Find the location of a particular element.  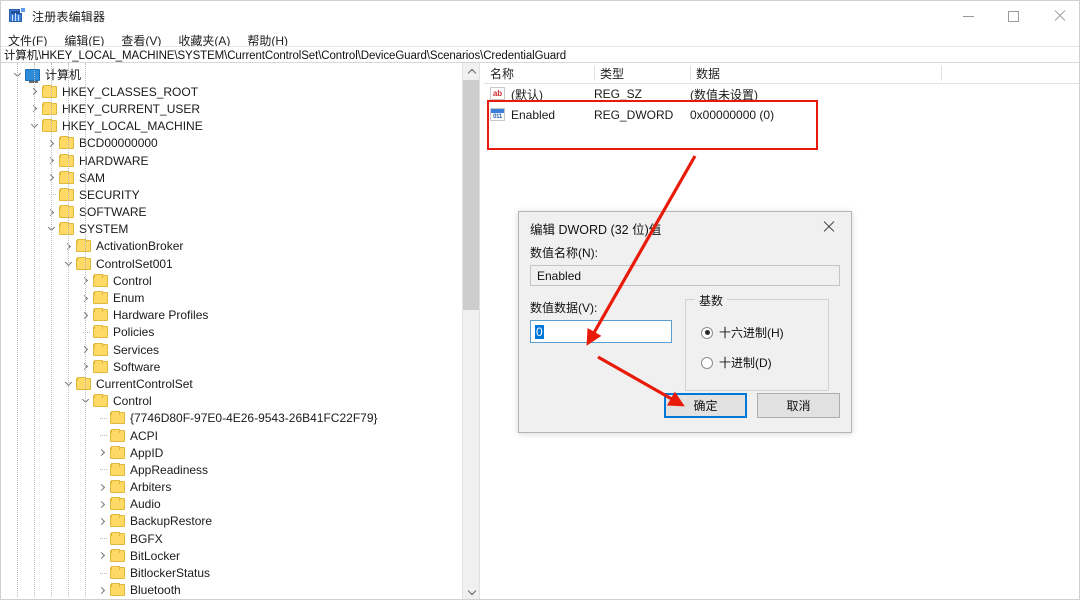

tree-item: SYSTEM is located at coordinates (230, 229).